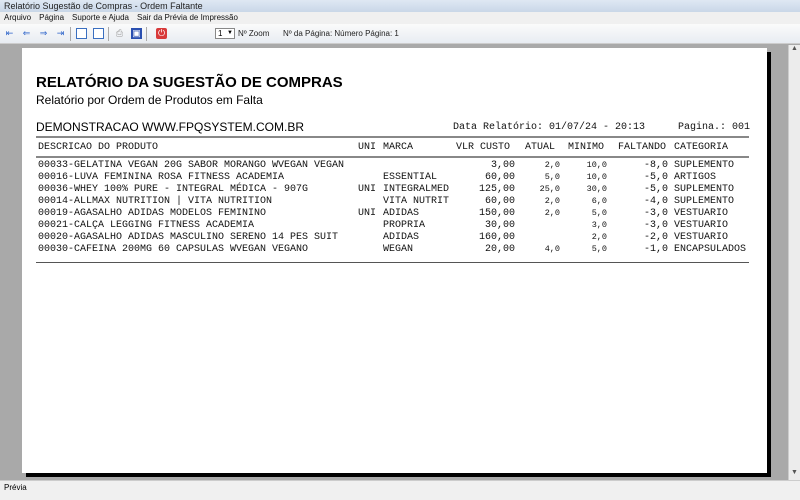 Image resolution: width=800 pixels, height=500 pixels. Describe the element at coordinates (499, 249) in the screenshot. I see `cell-vlr: 20,00` at that location.